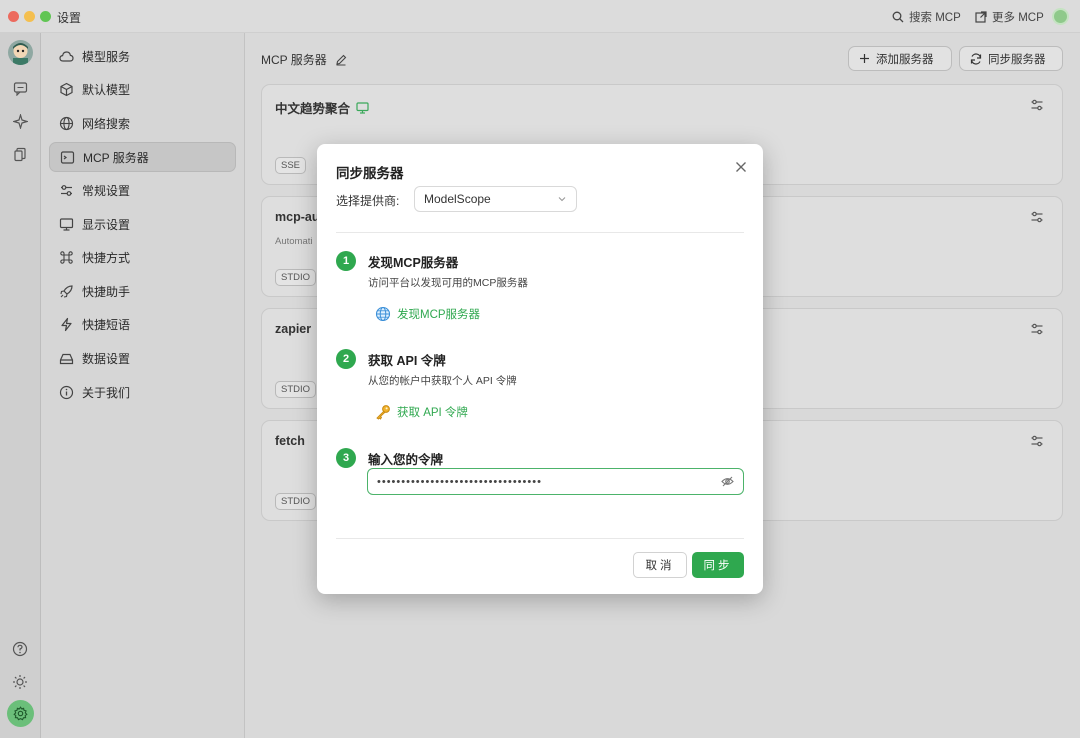 The image size is (1080, 738). What do you see at coordinates (69, 18) in the screenshot?
I see `window-title: 设置` at bounding box center [69, 18].